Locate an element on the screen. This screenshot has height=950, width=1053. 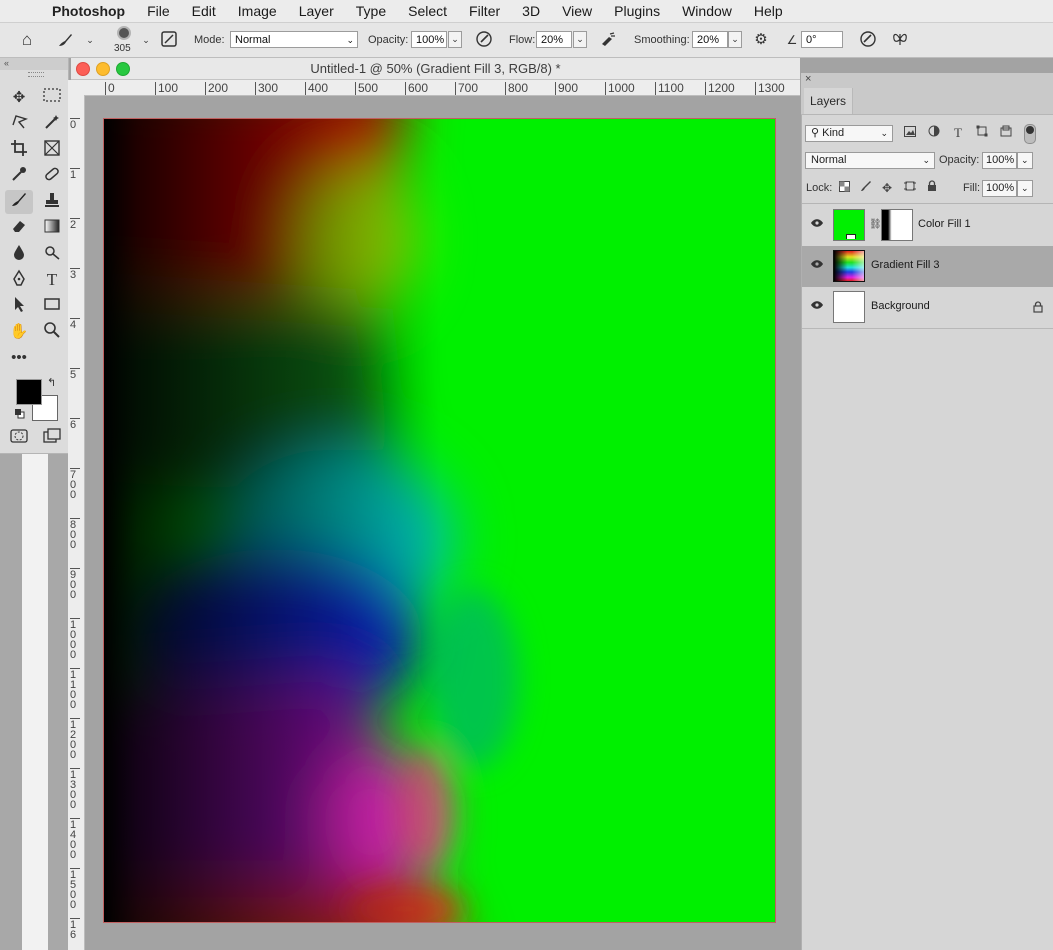
layer-name: Gradient Fill 3 is located at coordinates (905, 265).